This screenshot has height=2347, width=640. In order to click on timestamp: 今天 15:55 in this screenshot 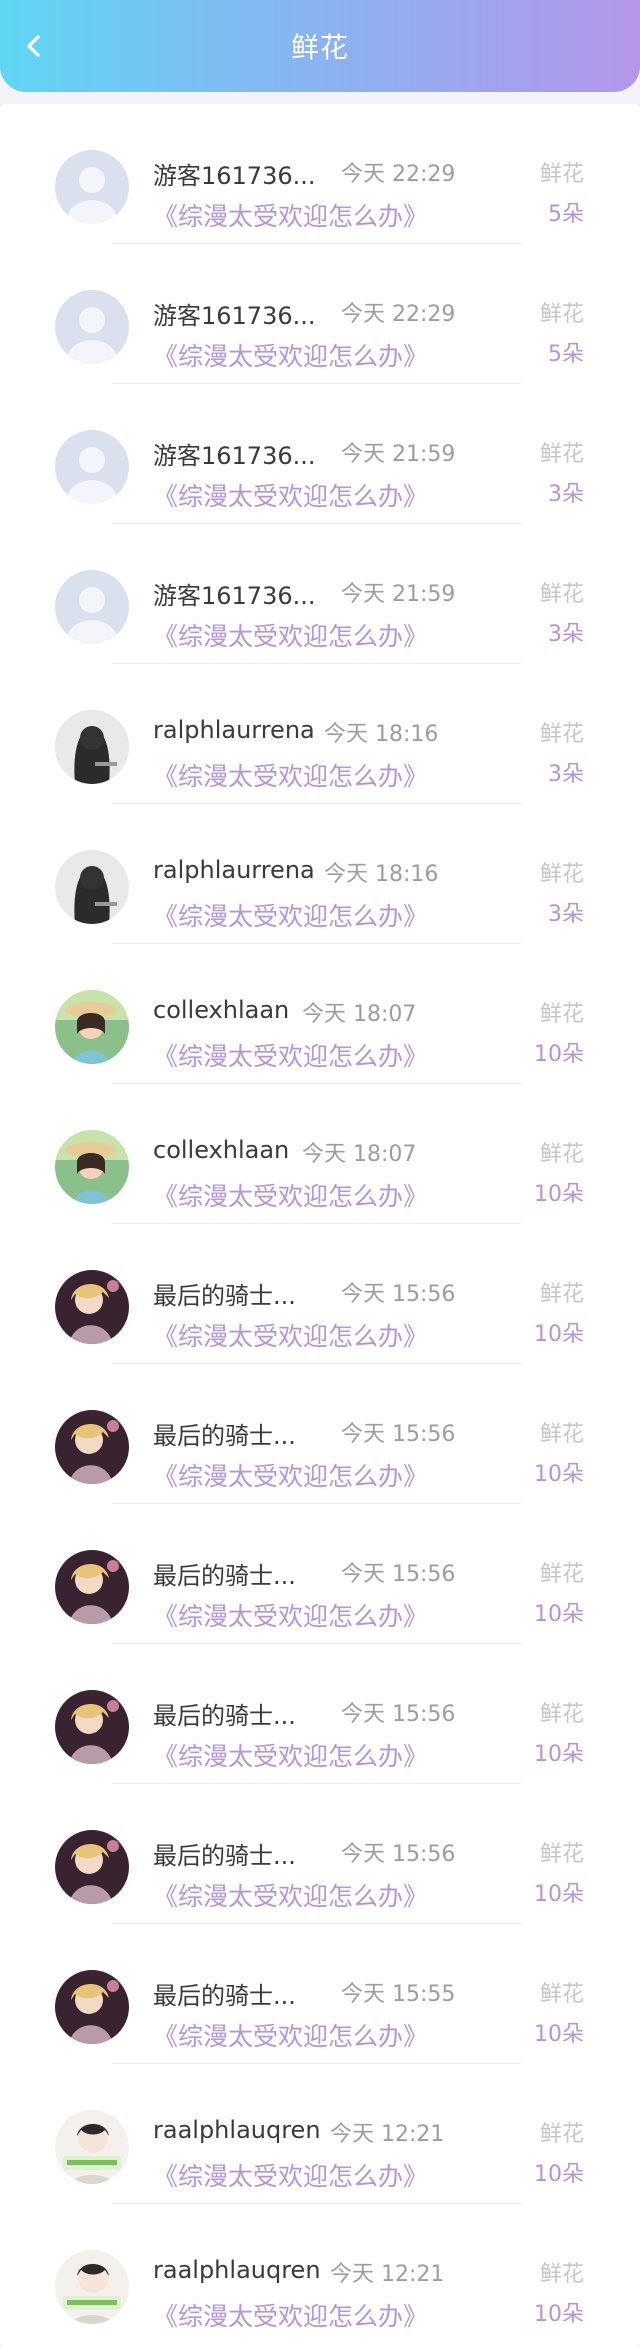, I will do `click(398, 1994)`.